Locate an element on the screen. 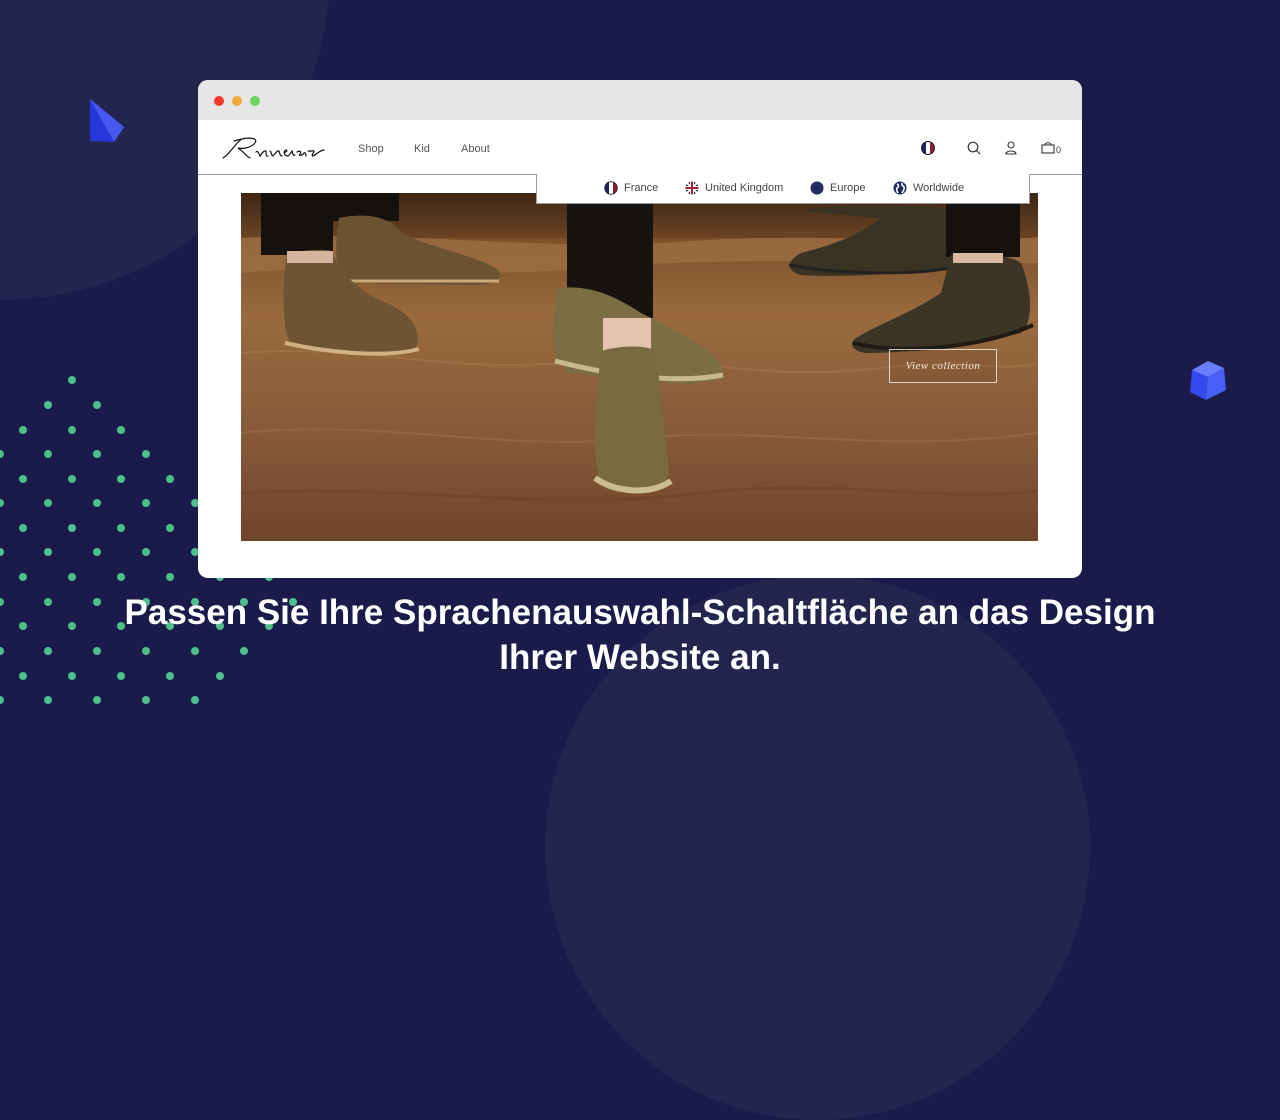 This screenshot has height=1120, width=1280. france-flag-icon is located at coordinates (611, 188).